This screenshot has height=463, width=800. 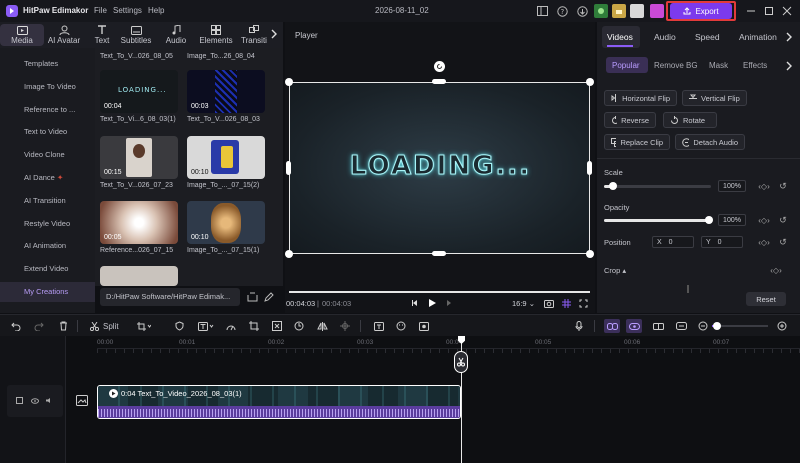 What do you see at coordinates (634, 326) in the screenshot?
I see `magnet-icon` at bounding box center [634, 326].